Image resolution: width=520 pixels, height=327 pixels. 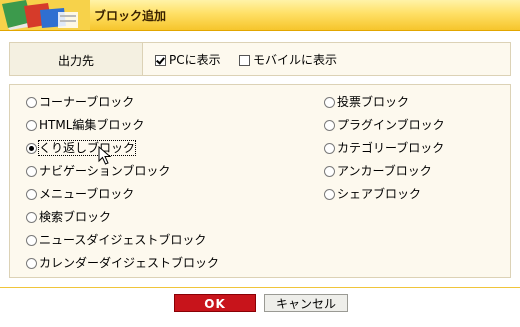 I want to click on dialog-title: ブロック追加, so click(x=130, y=16).